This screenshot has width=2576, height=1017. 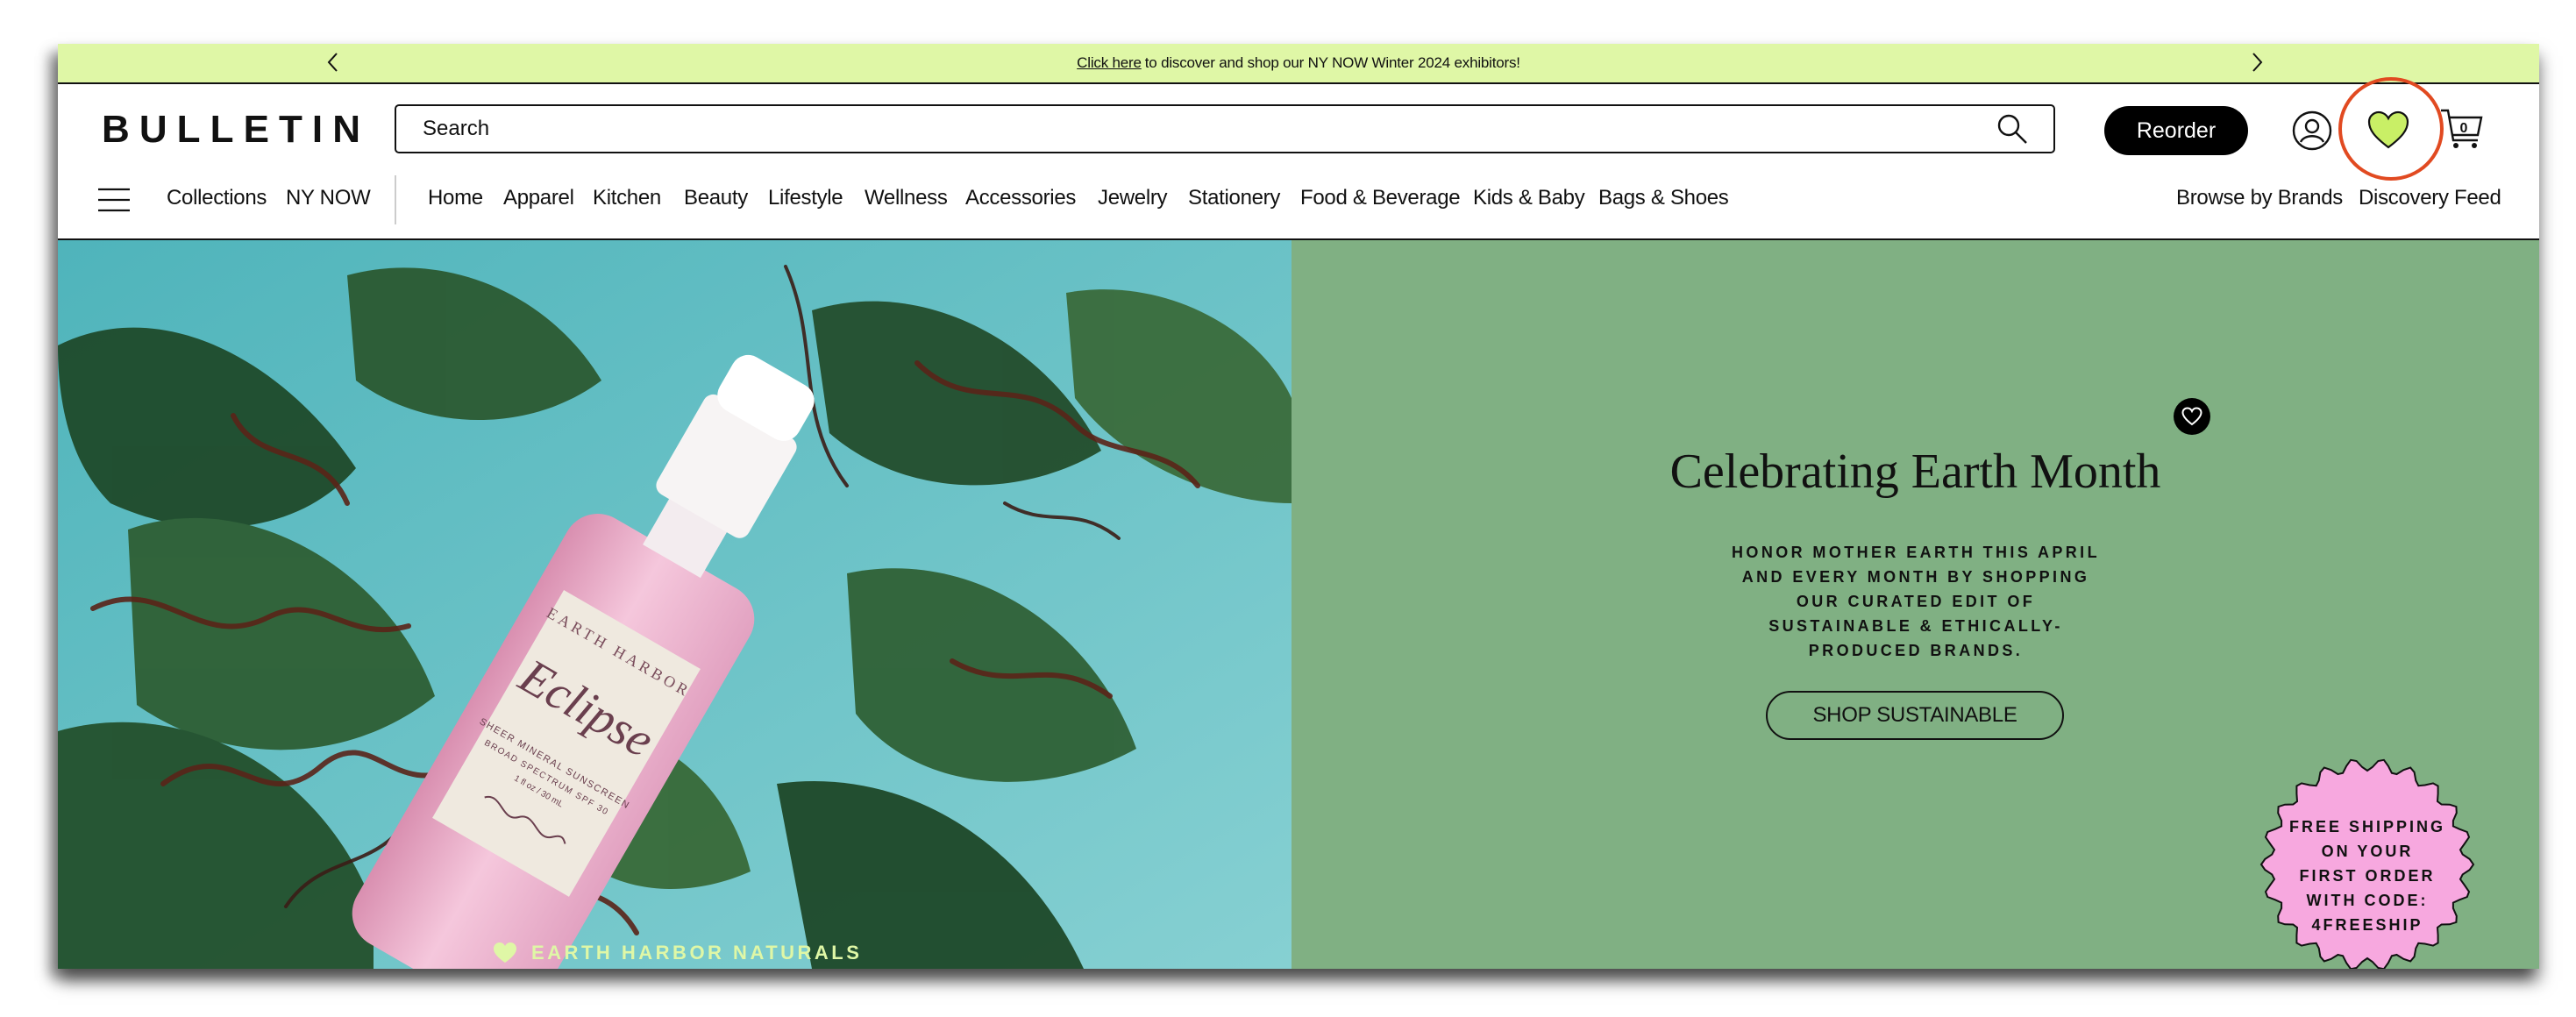 What do you see at coordinates (1529, 198) in the screenshot?
I see `nav-kids-baby: Kids & Baby` at bounding box center [1529, 198].